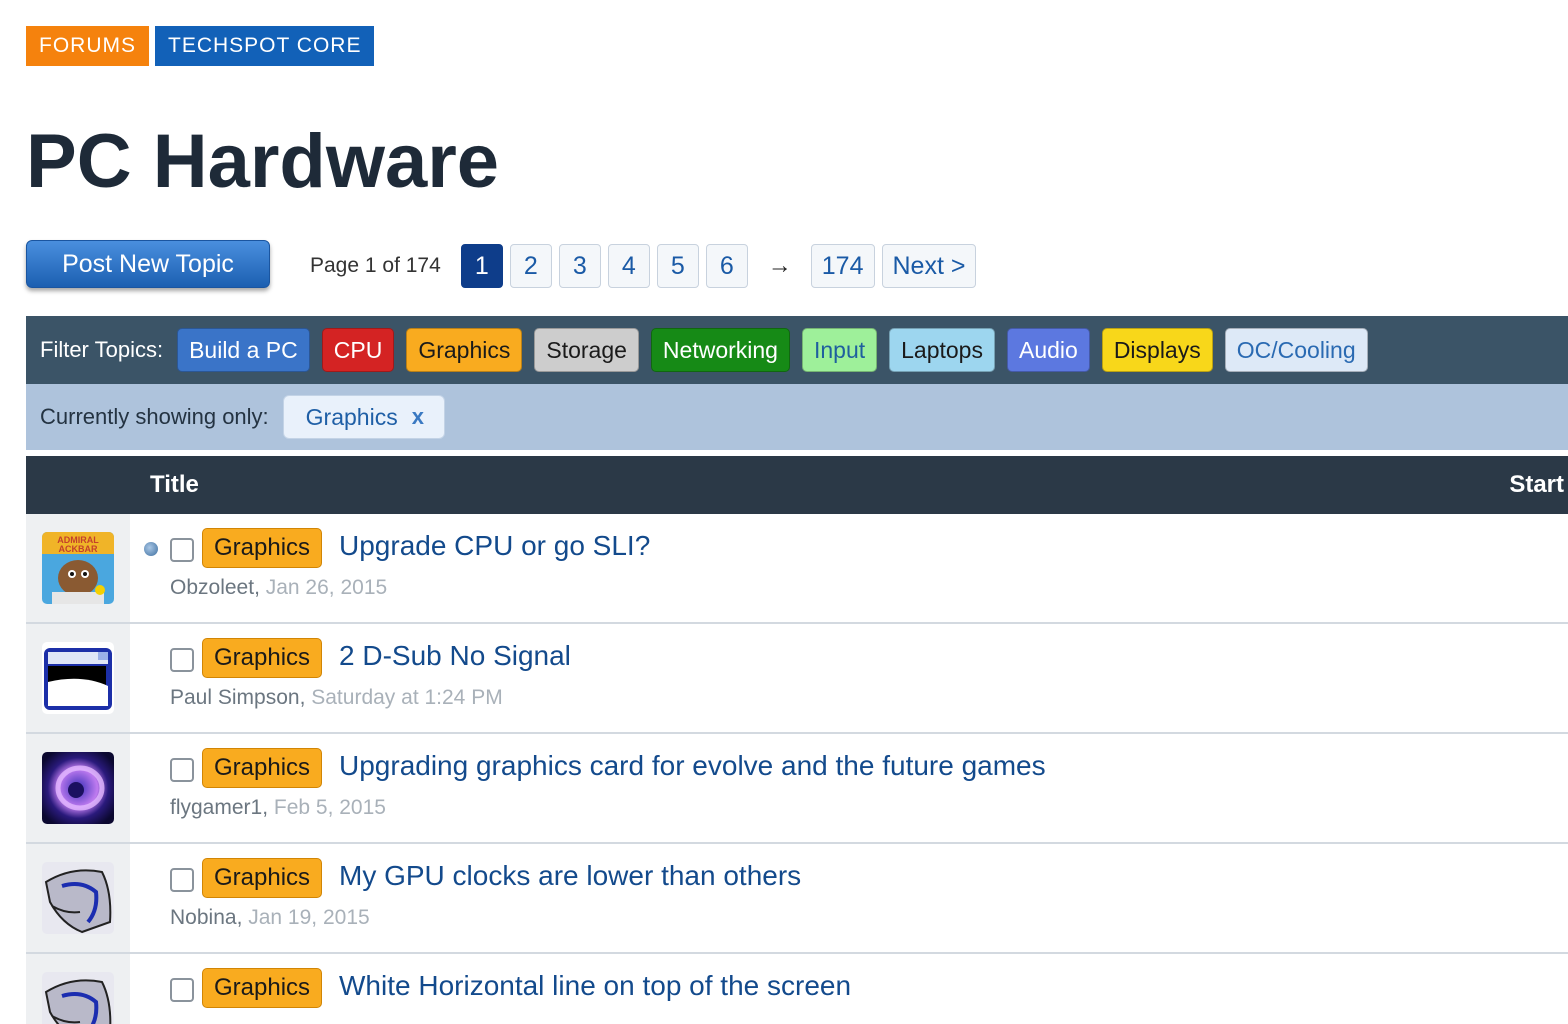 The width and height of the screenshot is (1568, 1024). I want to click on active-filter-chip: Graphics x, so click(363, 417).